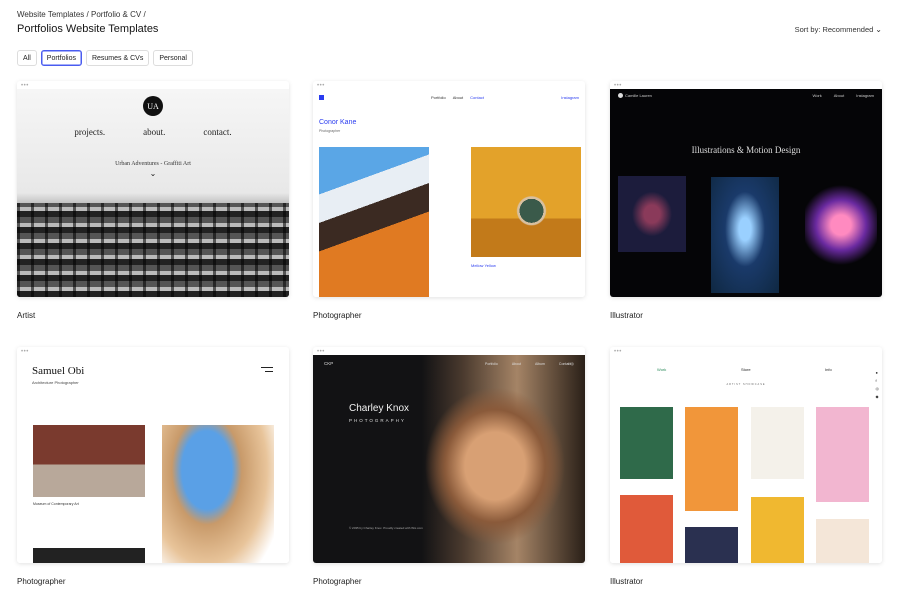 This screenshot has height=600, width=900. I want to click on filter-all: All, so click(27, 58).